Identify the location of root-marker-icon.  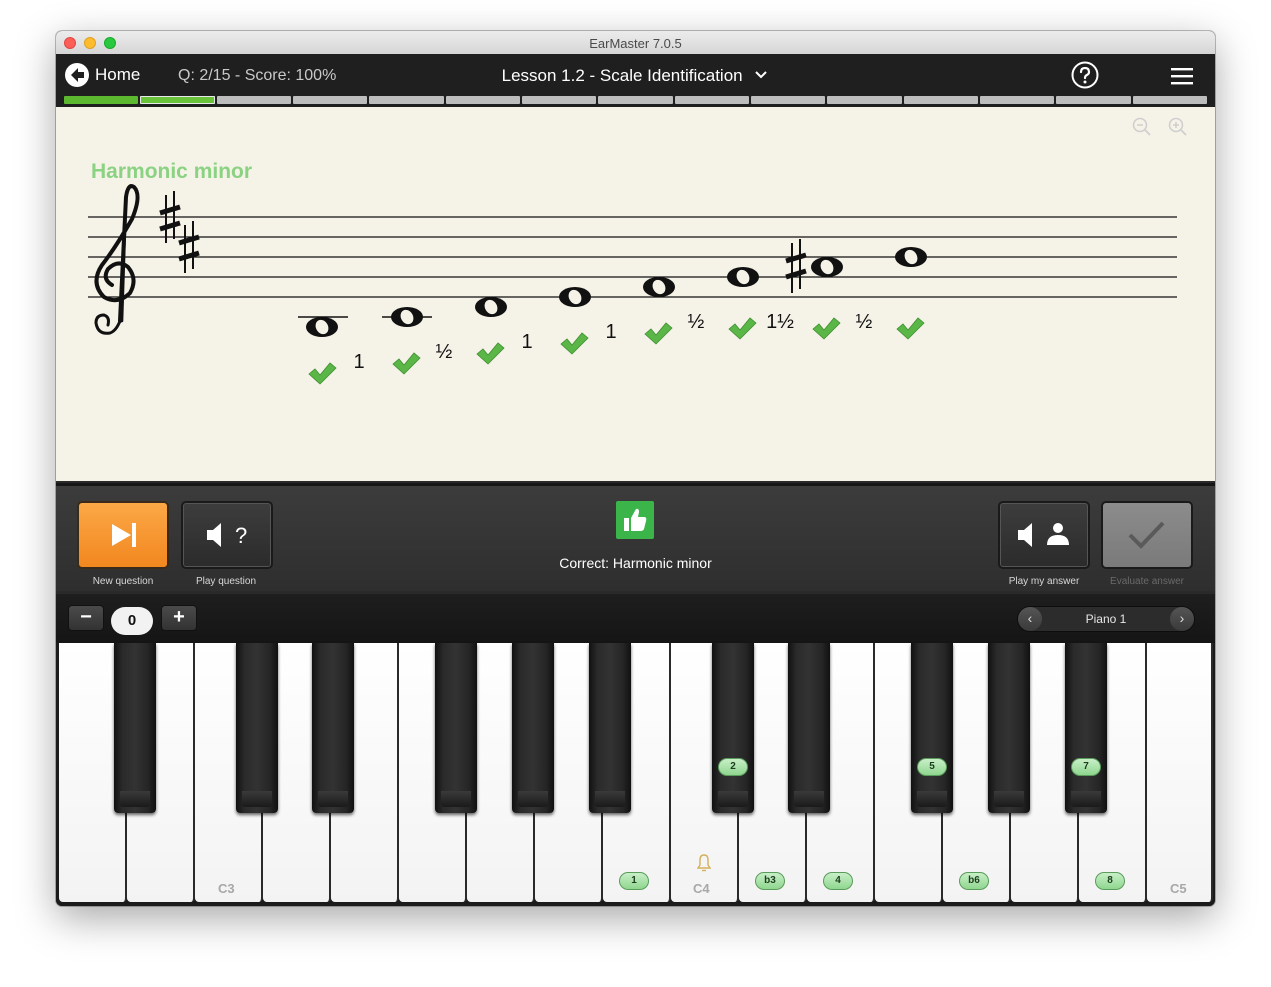
(704, 863).